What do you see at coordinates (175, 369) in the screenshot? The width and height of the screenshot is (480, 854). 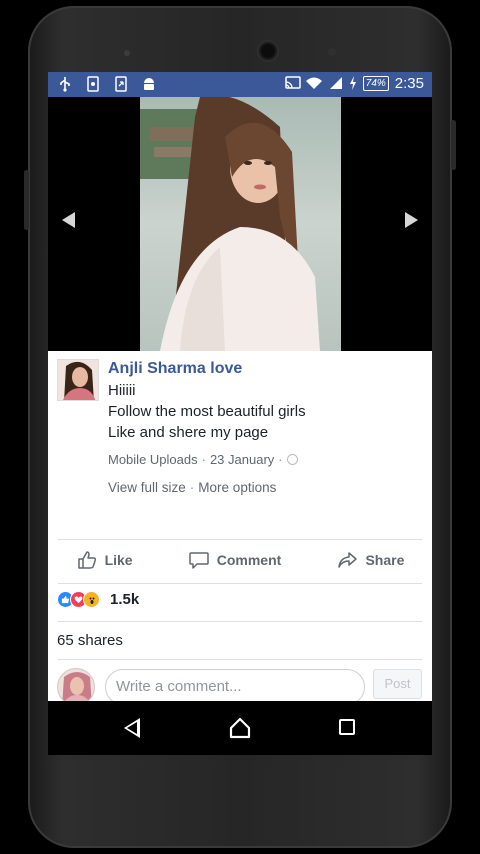 I see `author-name: Anjli Sharma love` at bounding box center [175, 369].